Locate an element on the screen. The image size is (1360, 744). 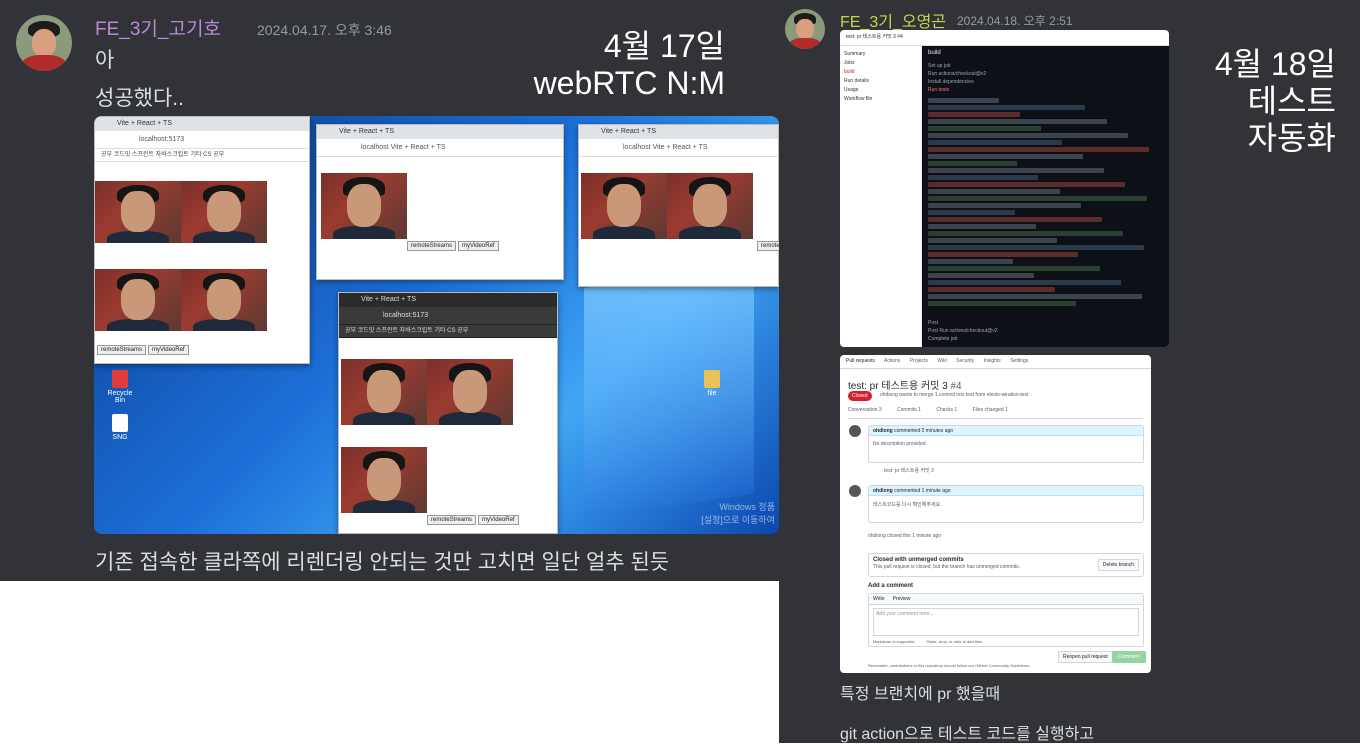
comment-button: Comment is located at coordinates (1129, 657).